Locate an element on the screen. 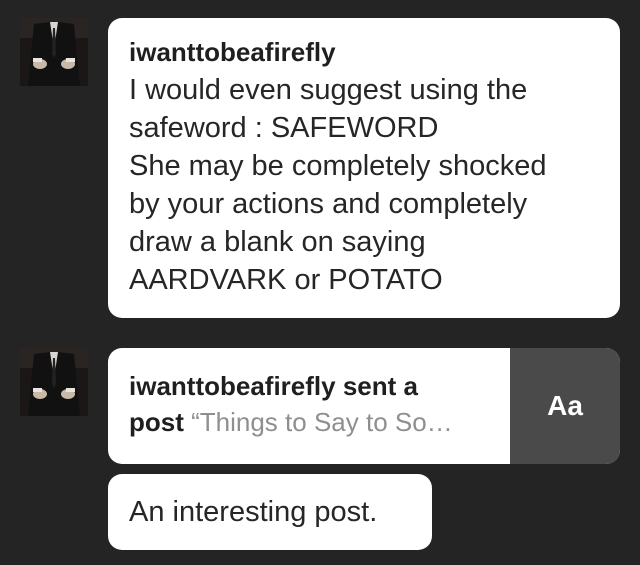 The height and width of the screenshot is (565, 640). shared-post-sender: iwanttobeafirefly sent a is located at coordinates (273, 386).